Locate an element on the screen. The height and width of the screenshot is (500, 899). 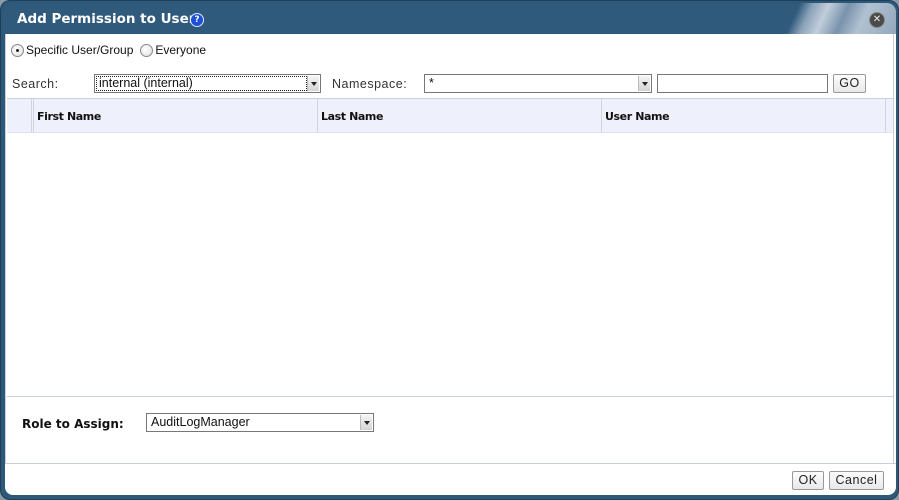
radio-specific-user-group is located at coordinates (17, 50).